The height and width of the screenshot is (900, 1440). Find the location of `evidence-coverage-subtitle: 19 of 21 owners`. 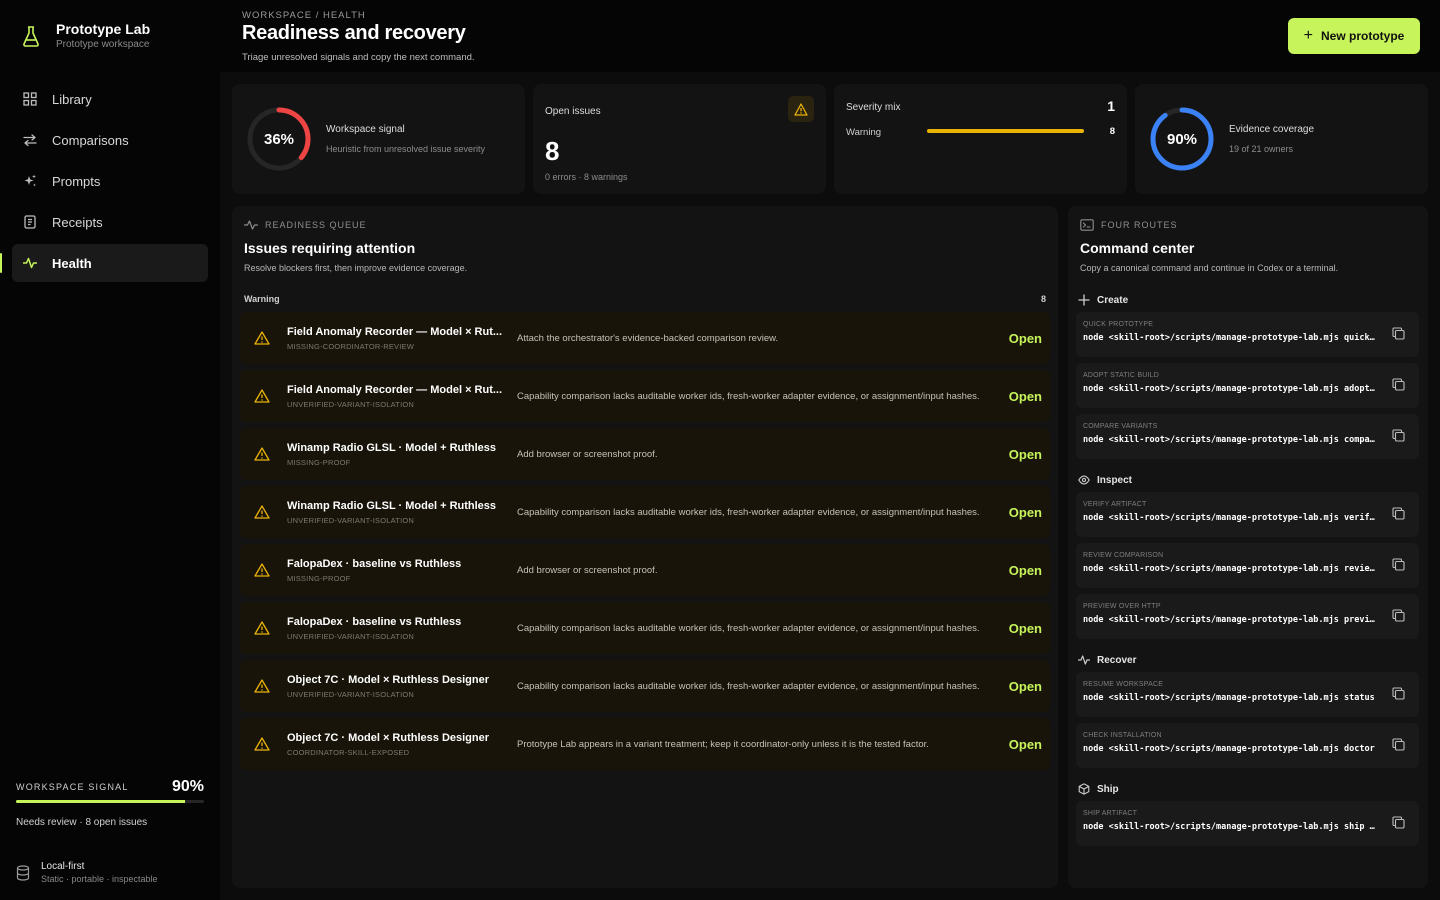

evidence-coverage-subtitle: 19 of 21 owners is located at coordinates (1261, 149).